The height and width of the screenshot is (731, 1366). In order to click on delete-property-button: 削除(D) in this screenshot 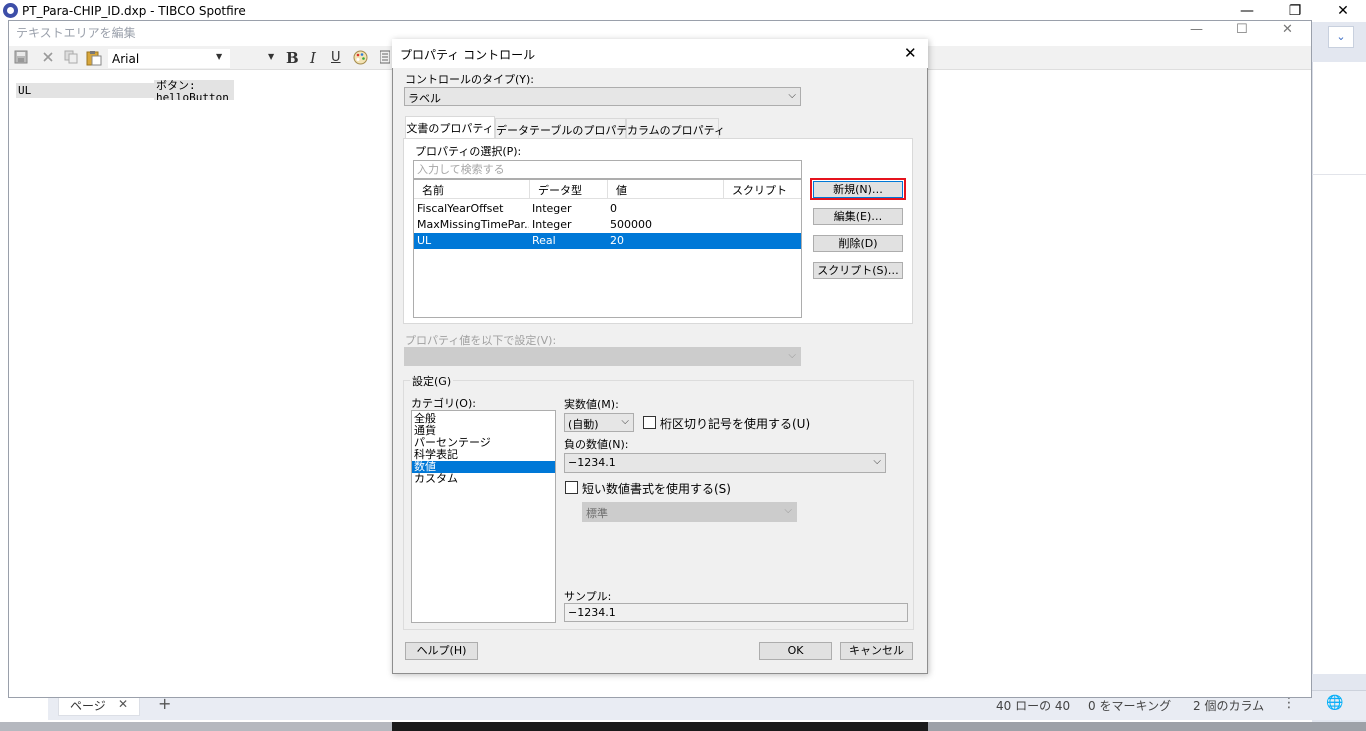, I will do `click(858, 243)`.